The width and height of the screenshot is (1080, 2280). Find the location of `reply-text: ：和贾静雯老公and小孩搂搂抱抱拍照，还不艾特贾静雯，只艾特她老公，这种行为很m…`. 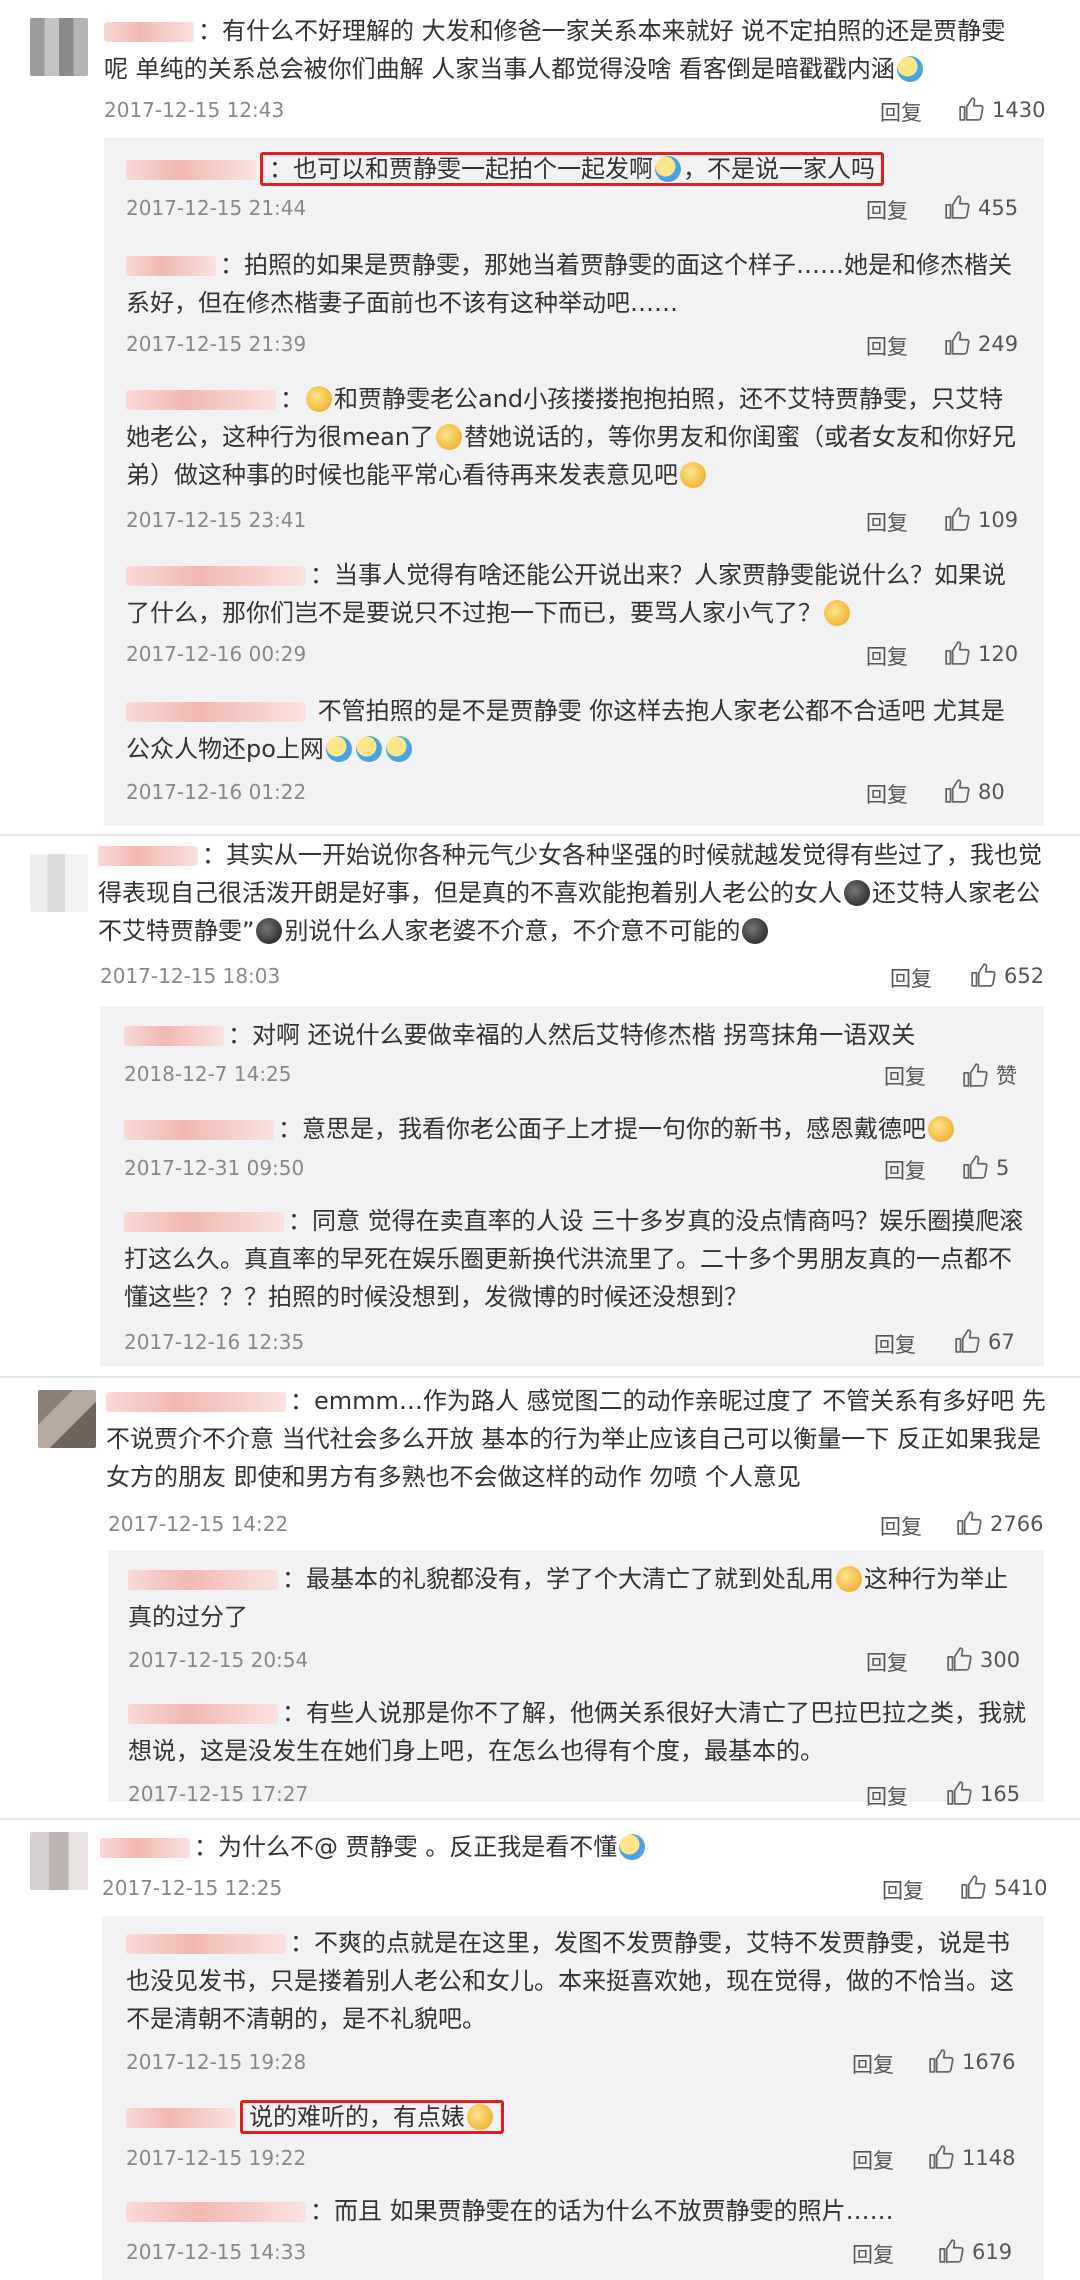

reply-text: ：和贾静雯老公and小孩搂搂抱抱拍照，还不艾特贾静雯，只艾特她老公，这种行为很m… is located at coordinates (571, 437).